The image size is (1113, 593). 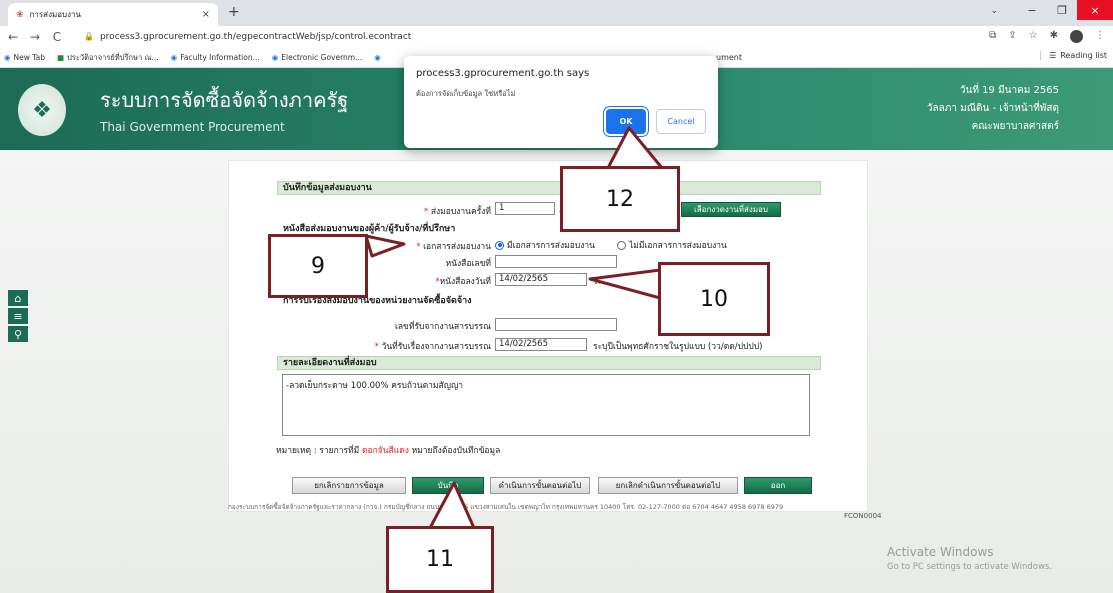 I want to click on saraban-no-label: เลขที่รับจากงานสารบรรณ, so click(x=442, y=327).